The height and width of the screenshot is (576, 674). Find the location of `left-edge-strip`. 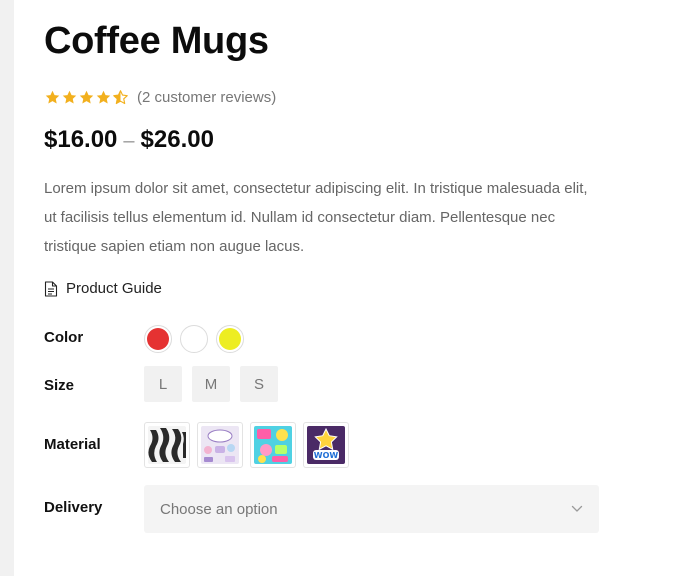

left-edge-strip is located at coordinates (7, 288).